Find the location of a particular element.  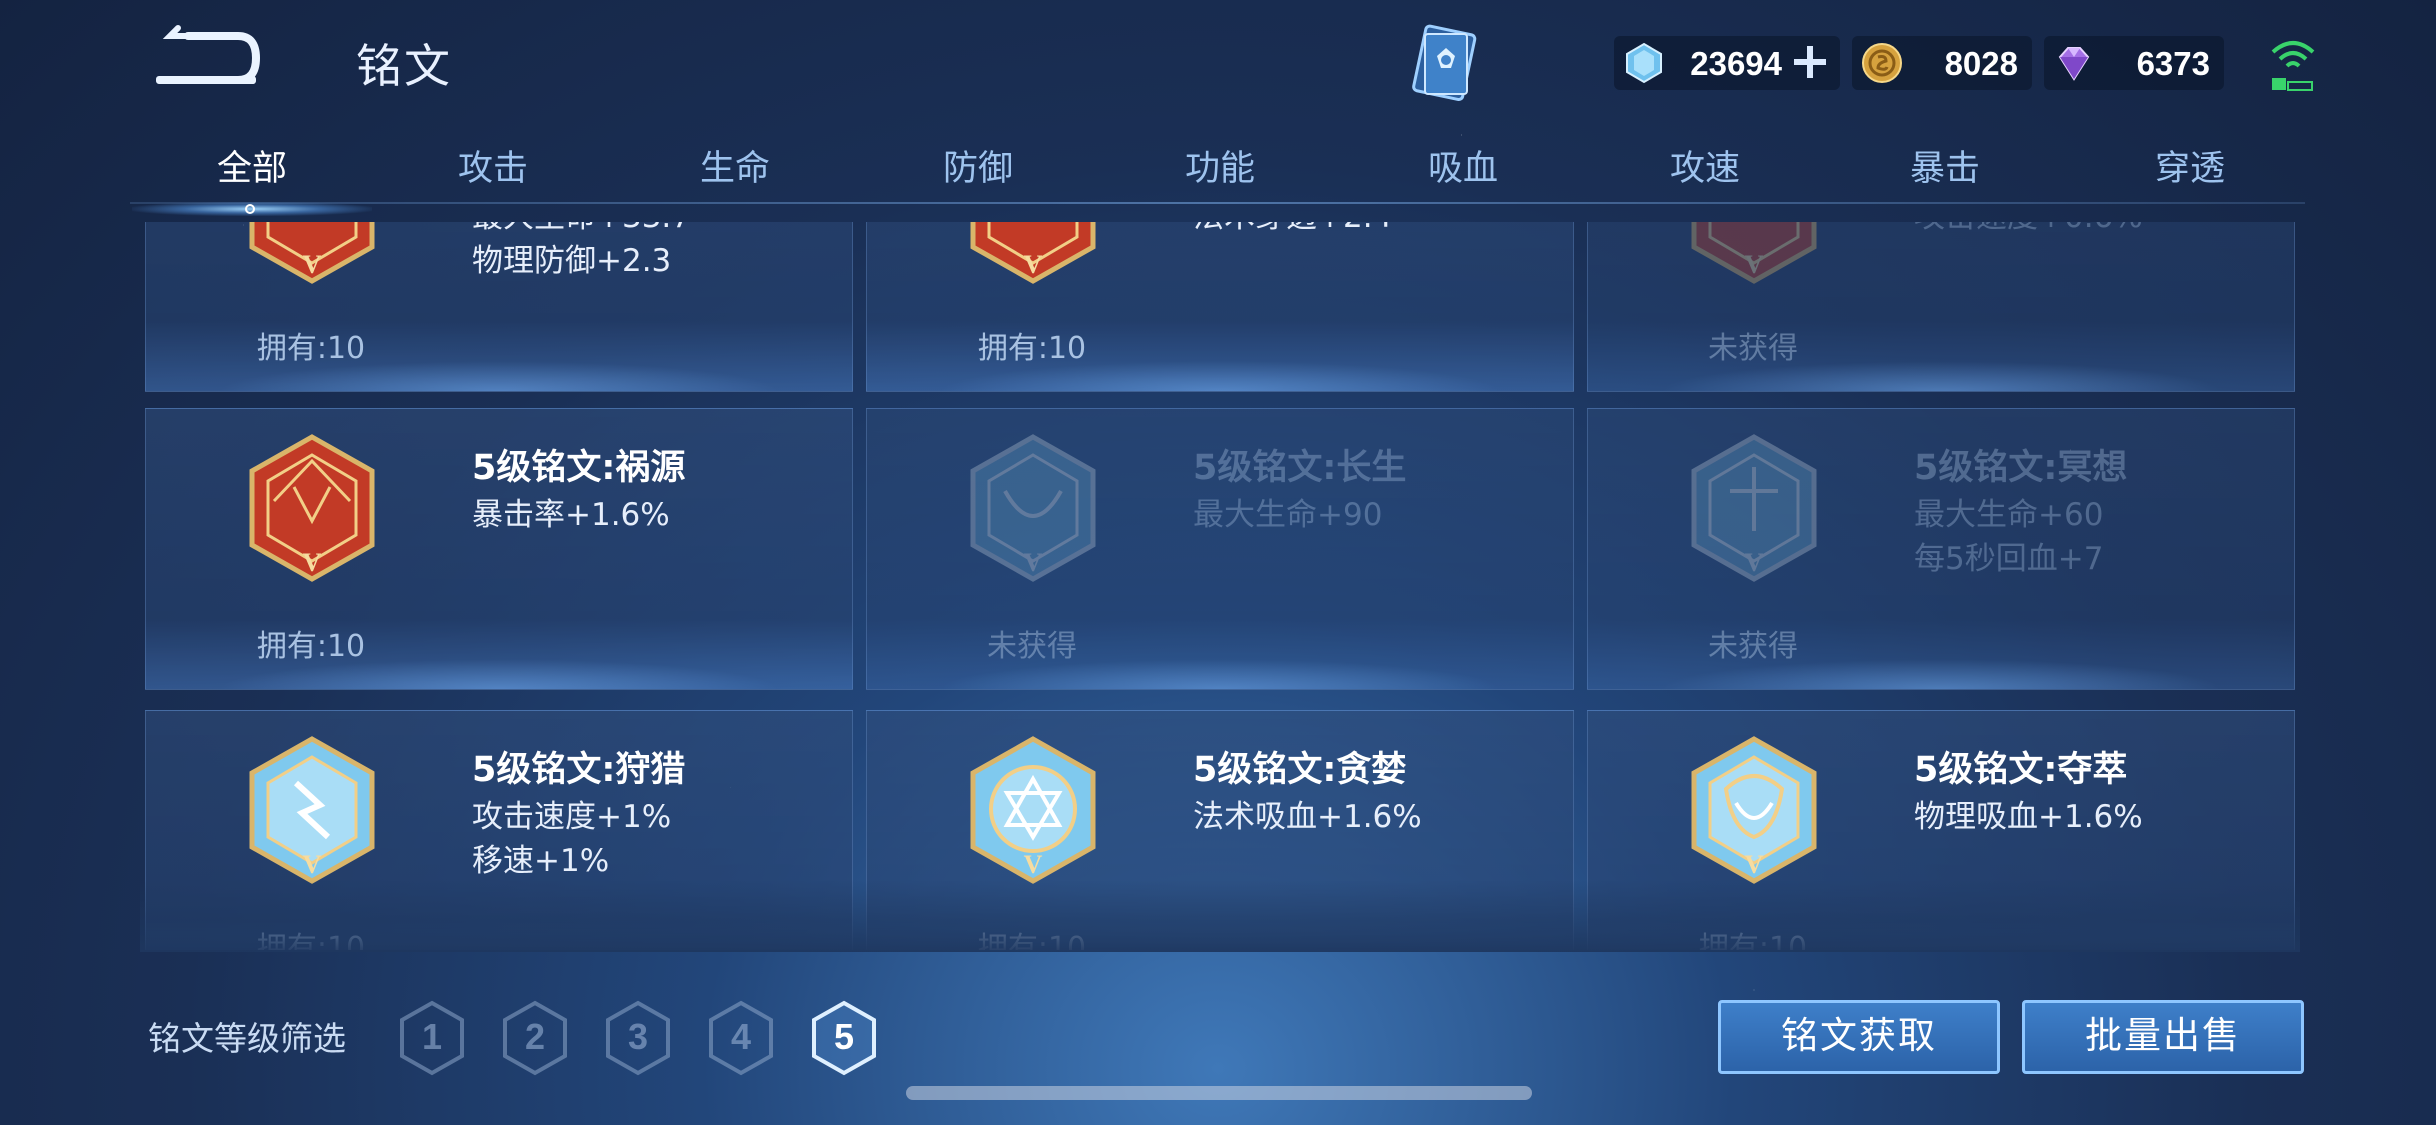

rune-stats: 法术吸血+1.6% is located at coordinates (1307, 817).